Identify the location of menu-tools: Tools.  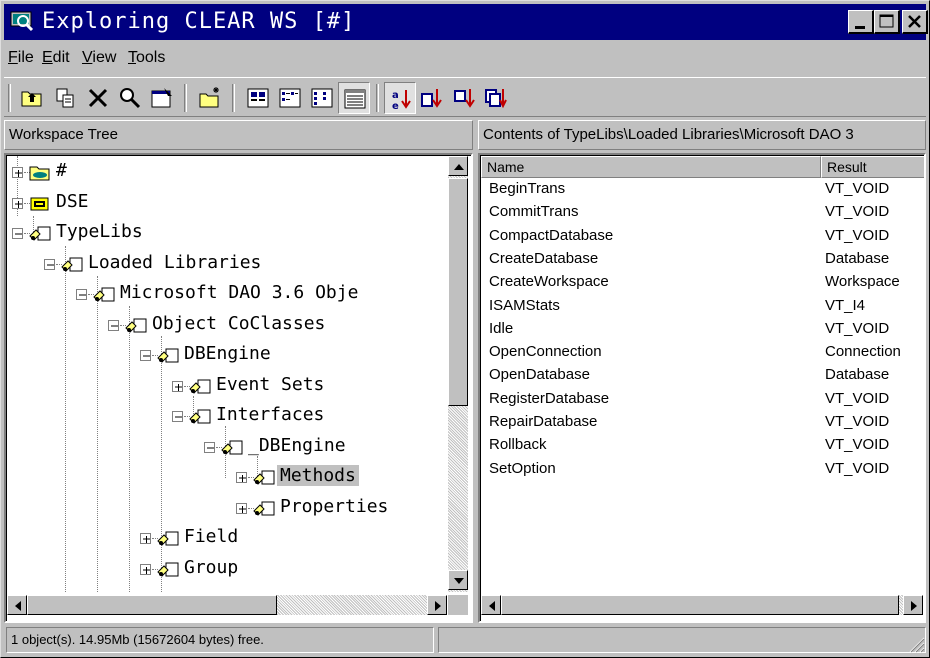
(146, 58).